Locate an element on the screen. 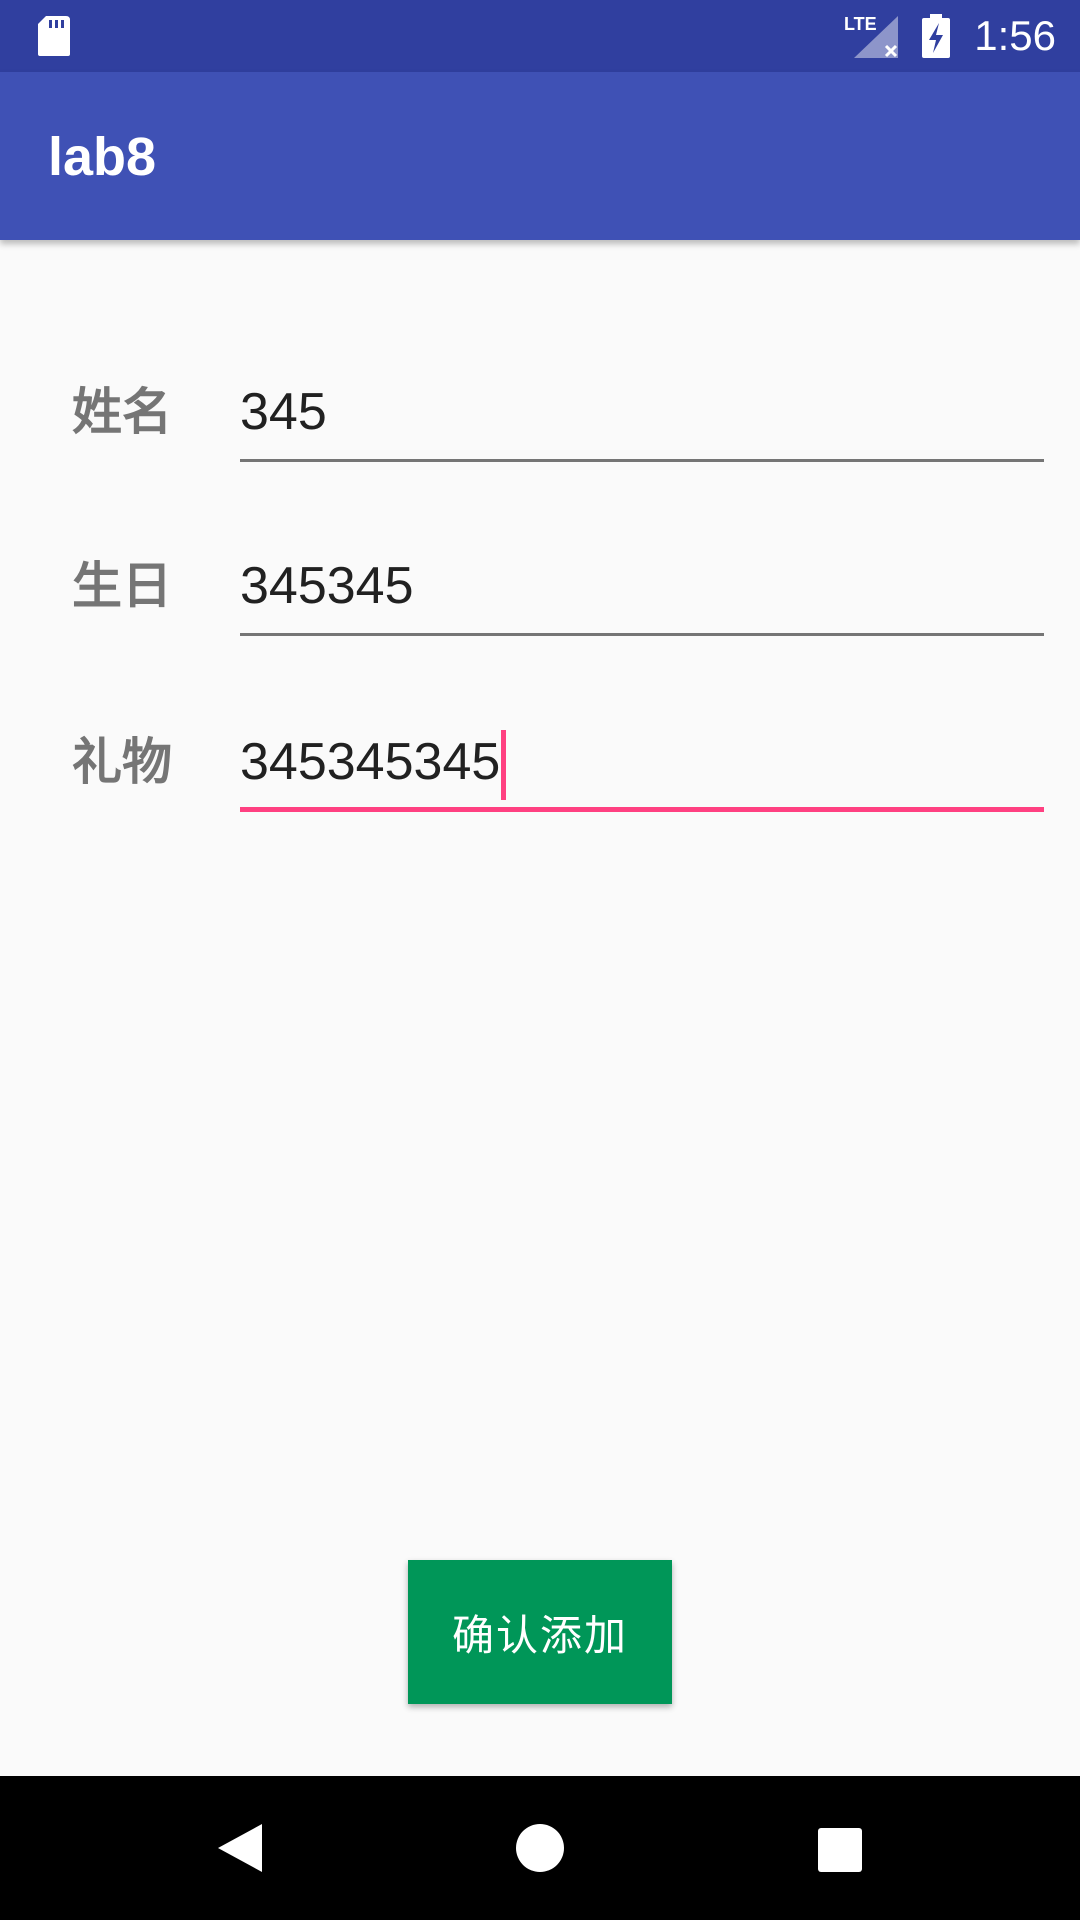  gift-label: 礼物 is located at coordinates (122, 762).